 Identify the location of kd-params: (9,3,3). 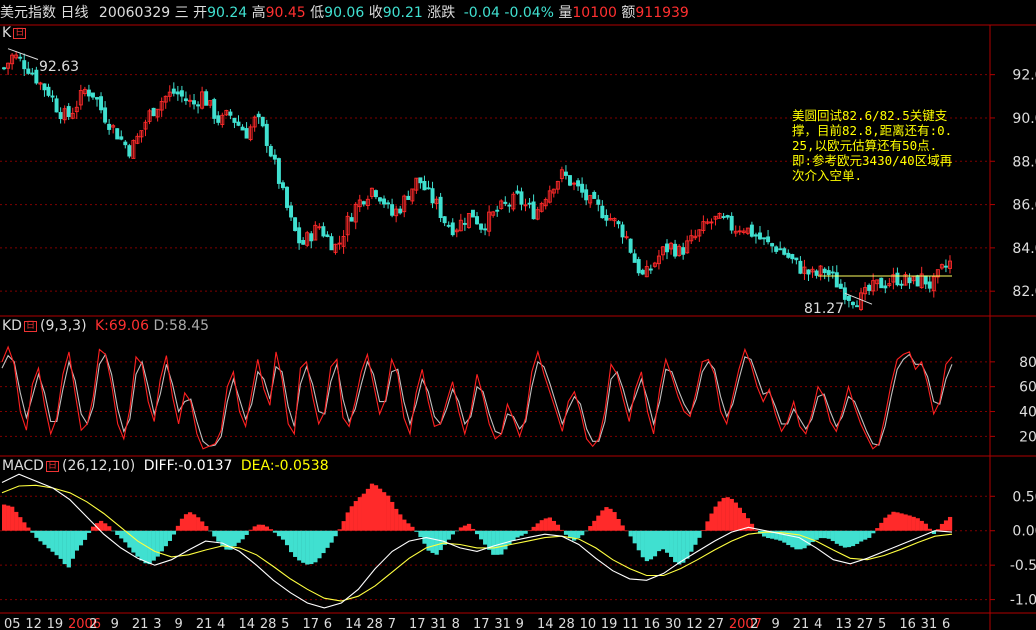
(63, 326).